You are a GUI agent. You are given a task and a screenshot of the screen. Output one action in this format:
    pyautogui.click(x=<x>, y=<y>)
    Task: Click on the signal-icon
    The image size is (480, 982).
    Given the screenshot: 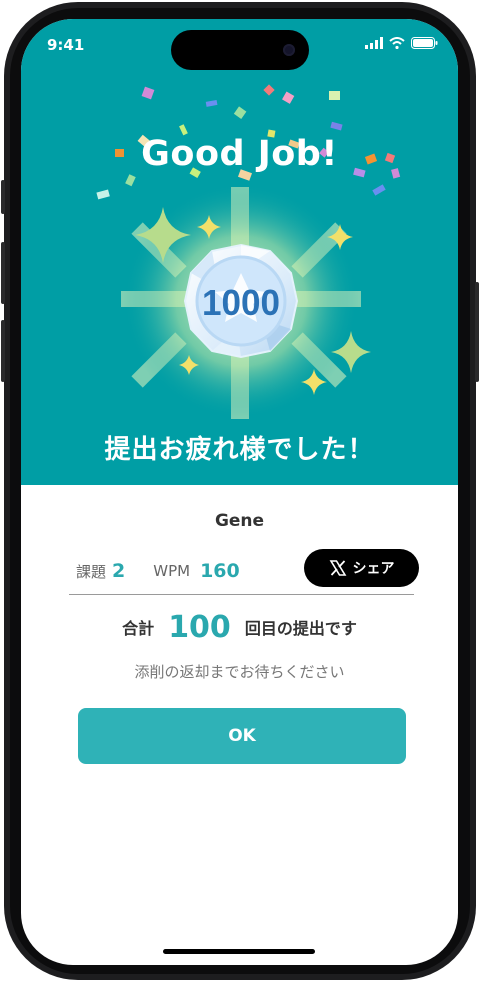 What is the action you would take?
    pyautogui.click(x=374, y=43)
    